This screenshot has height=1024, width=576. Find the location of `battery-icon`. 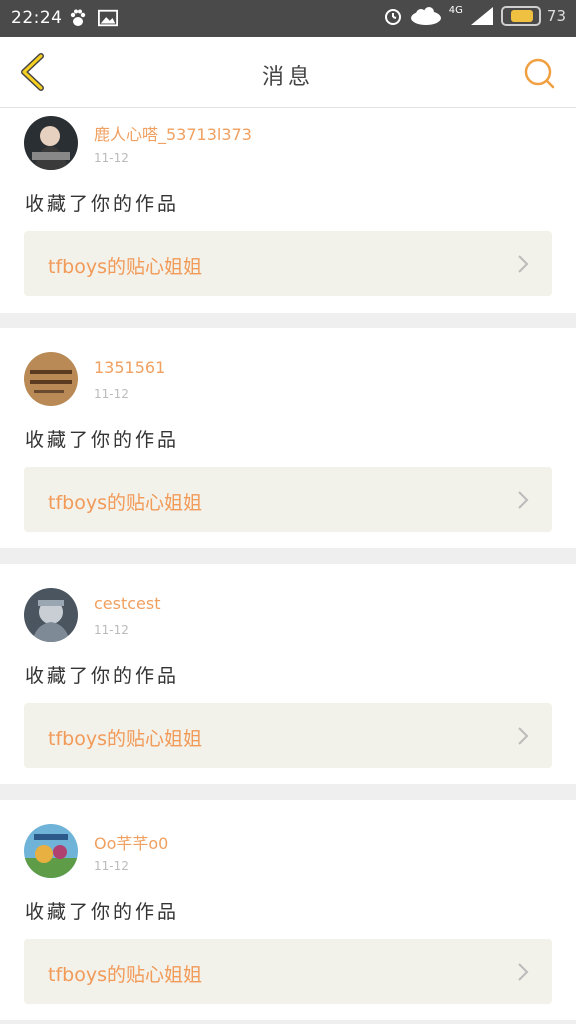

battery-icon is located at coordinates (520, 16).